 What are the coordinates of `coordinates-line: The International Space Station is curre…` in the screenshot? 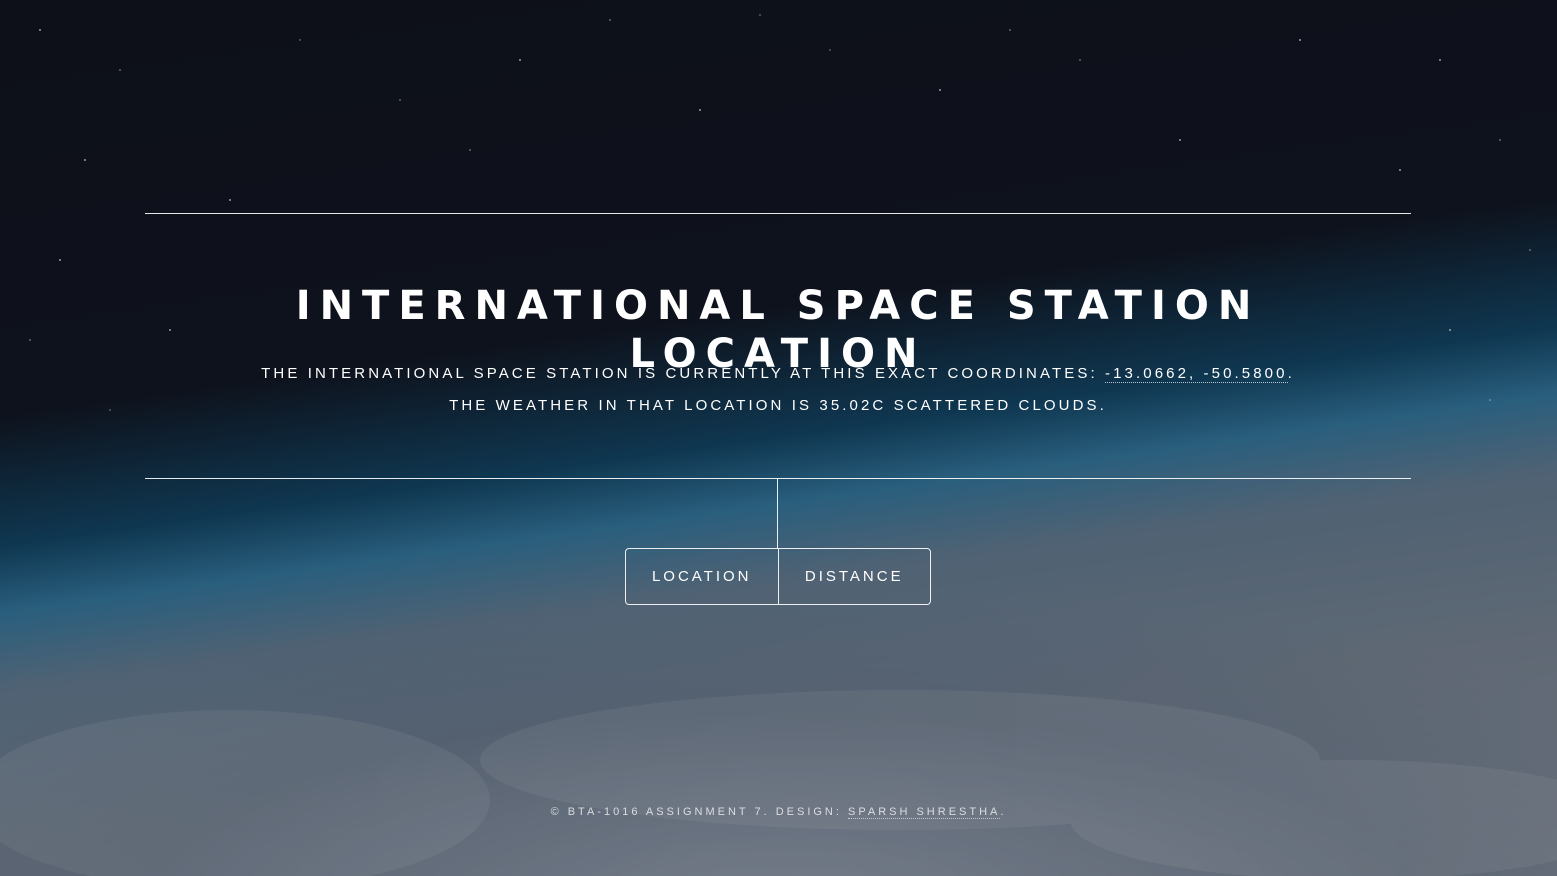 It's located at (778, 374).